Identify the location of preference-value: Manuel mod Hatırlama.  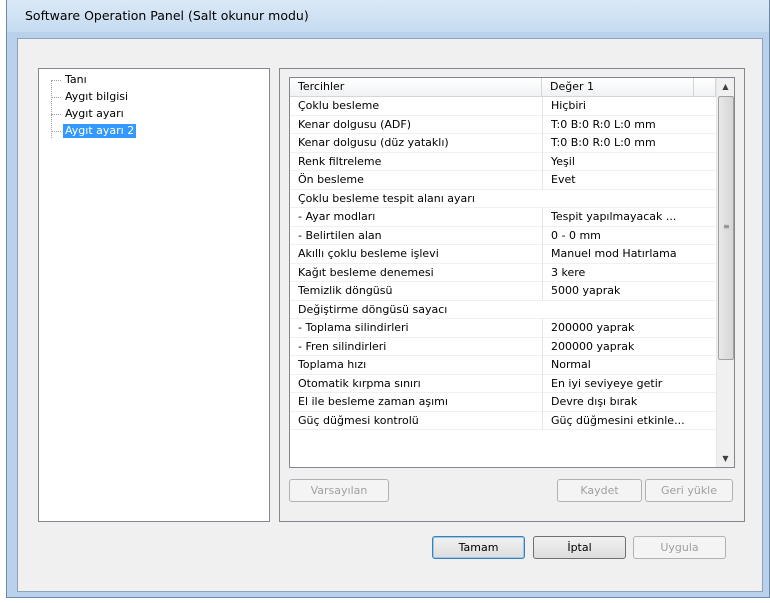
(616, 254).